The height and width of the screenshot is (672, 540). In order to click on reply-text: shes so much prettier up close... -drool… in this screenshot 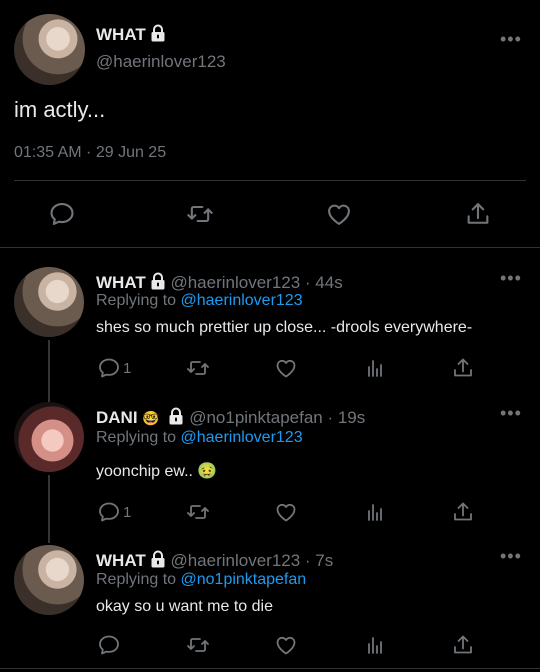, I will do `click(284, 327)`.